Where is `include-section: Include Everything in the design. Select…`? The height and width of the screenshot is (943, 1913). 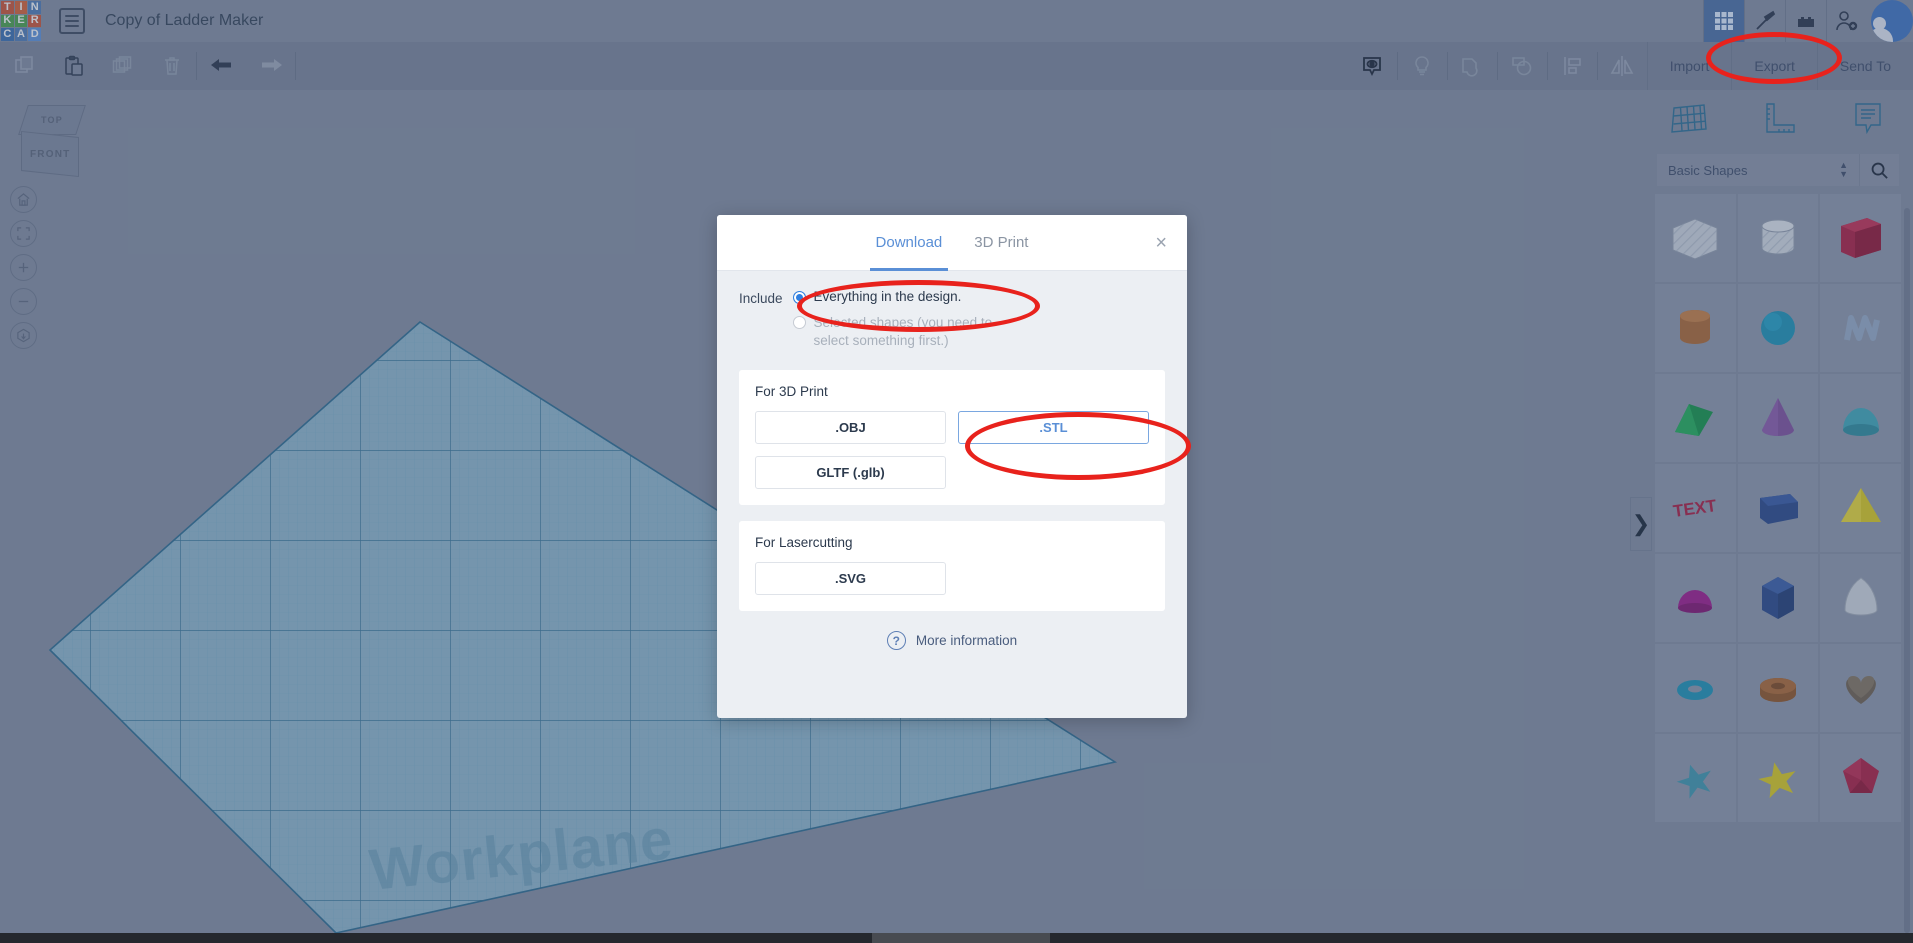
include-section: Include Everything in the design. Select… is located at coordinates (952, 310).